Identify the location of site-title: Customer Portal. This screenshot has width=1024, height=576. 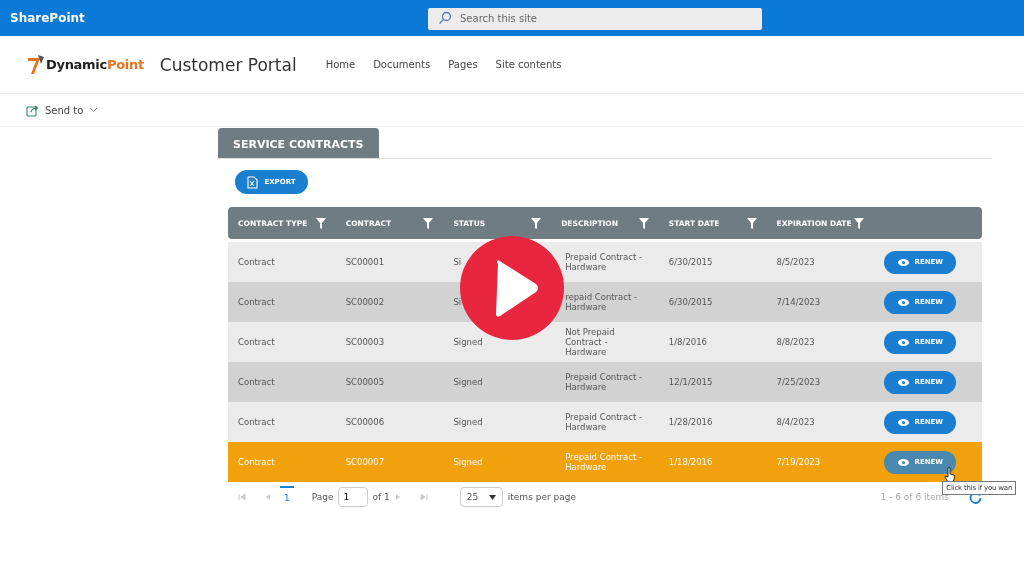
(228, 64).